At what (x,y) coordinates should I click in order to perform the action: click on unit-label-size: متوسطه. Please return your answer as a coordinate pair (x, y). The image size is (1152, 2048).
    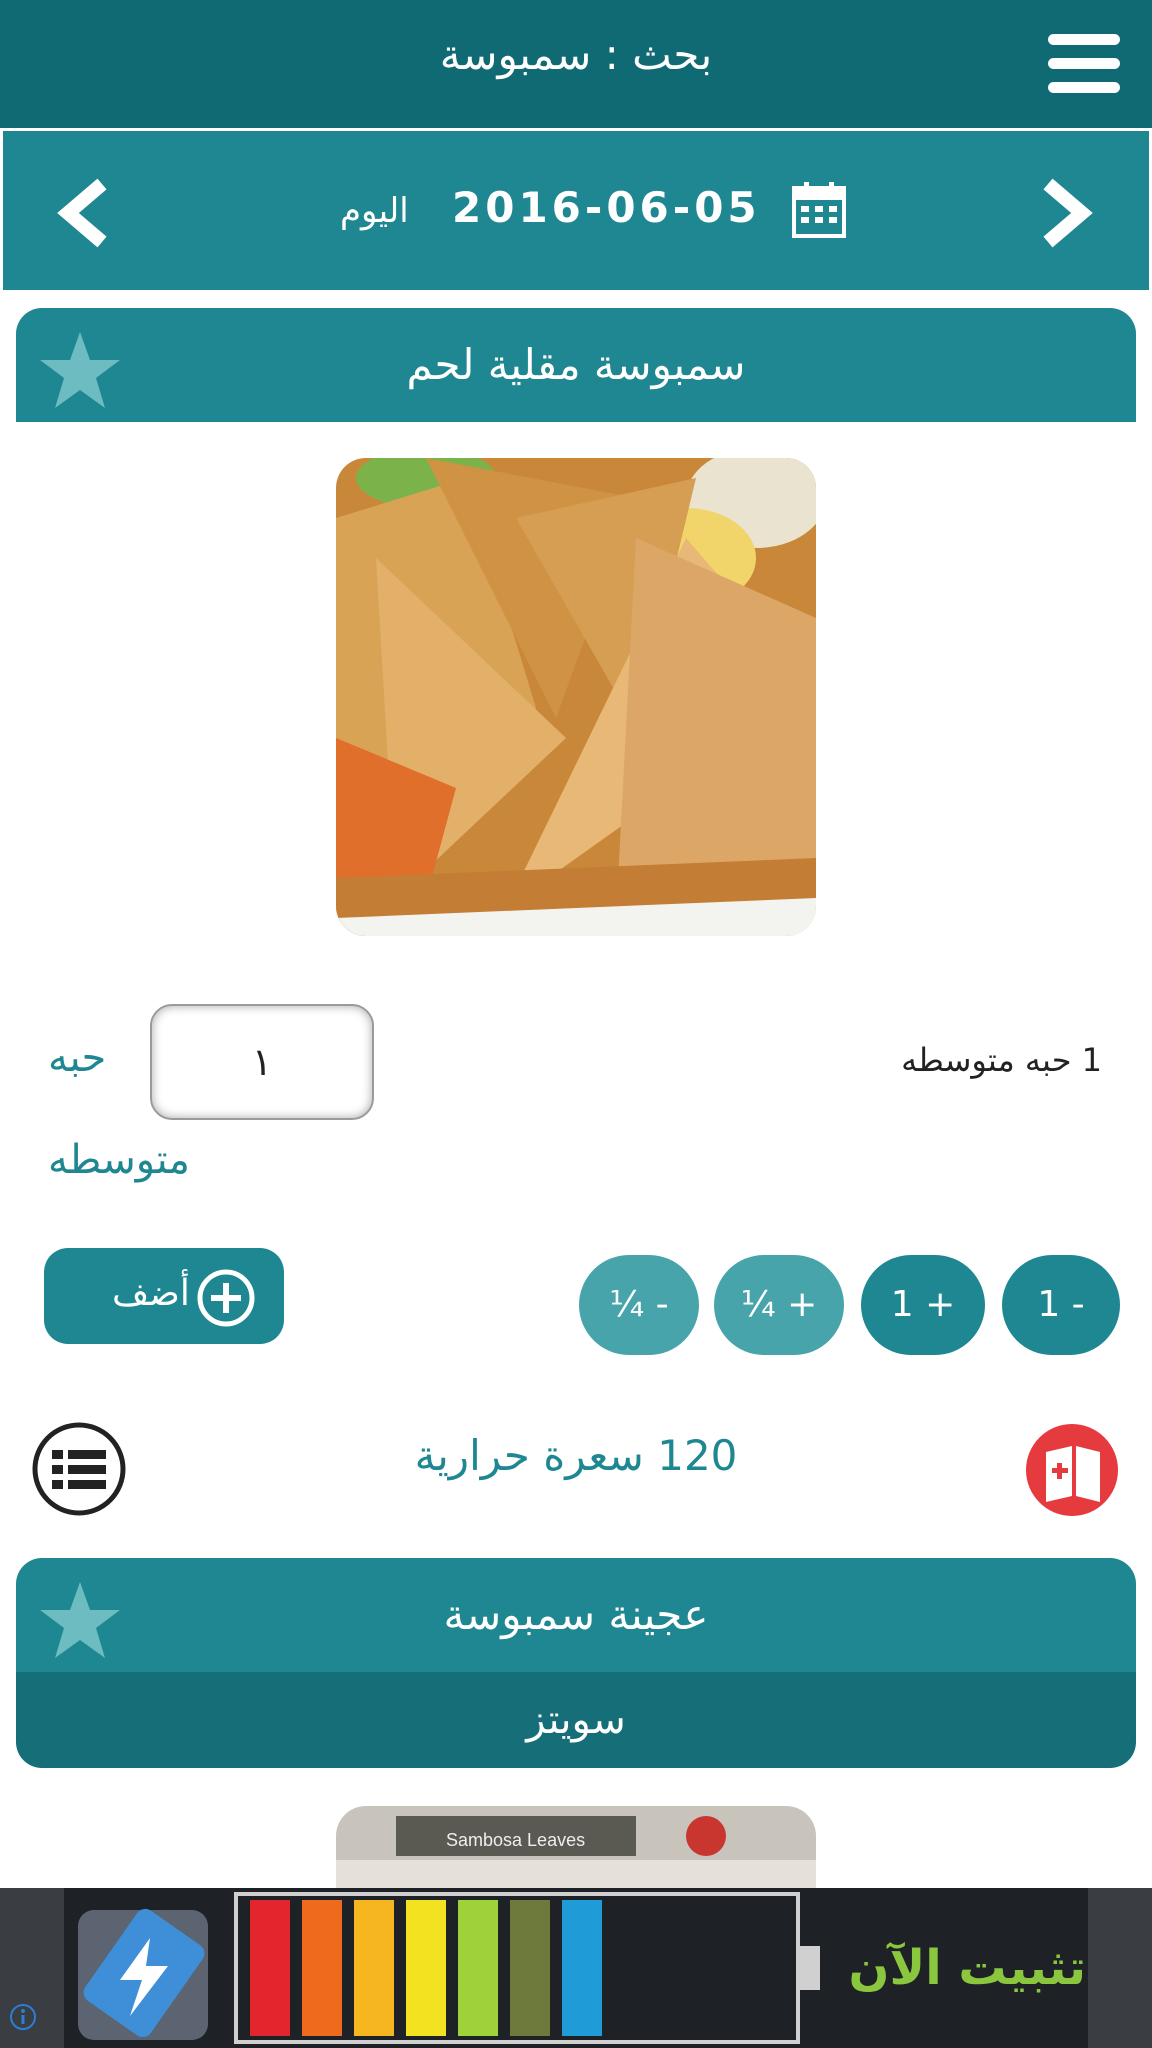
    Looking at the image, I should click on (119, 1160).